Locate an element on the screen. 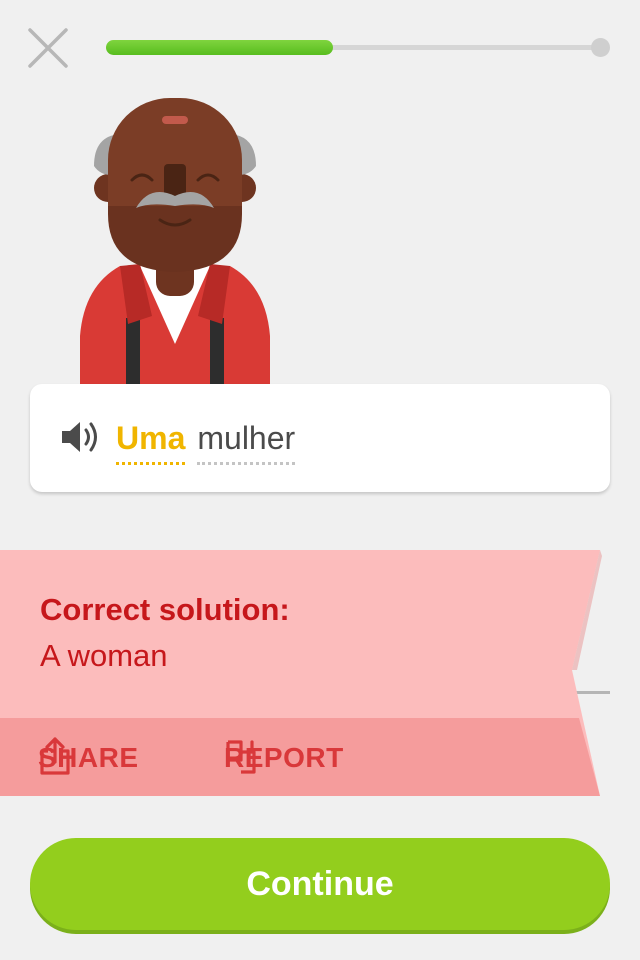 The height and width of the screenshot is (960, 640). feedback-title: Correct solution: is located at coordinates (165, 609).